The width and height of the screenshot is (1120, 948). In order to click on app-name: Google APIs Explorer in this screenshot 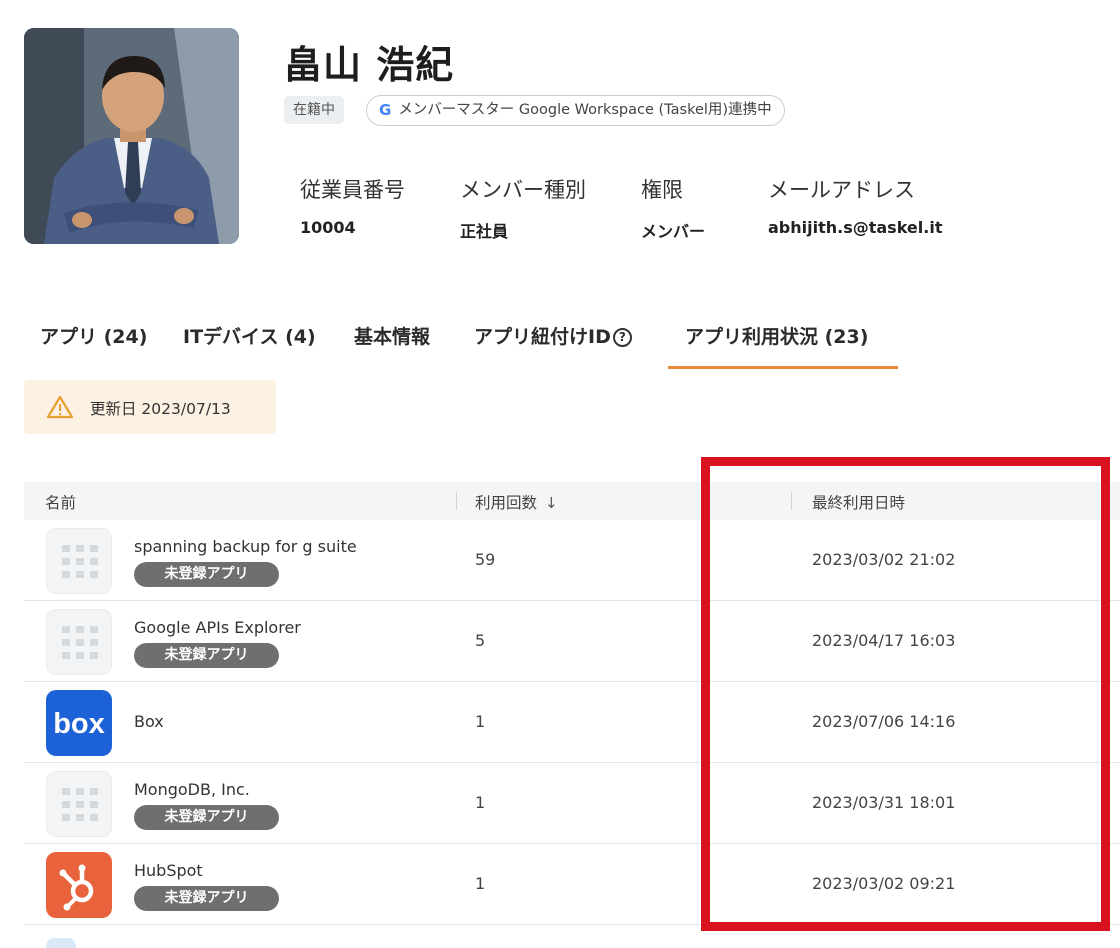, I will do `click(217, 627)`.